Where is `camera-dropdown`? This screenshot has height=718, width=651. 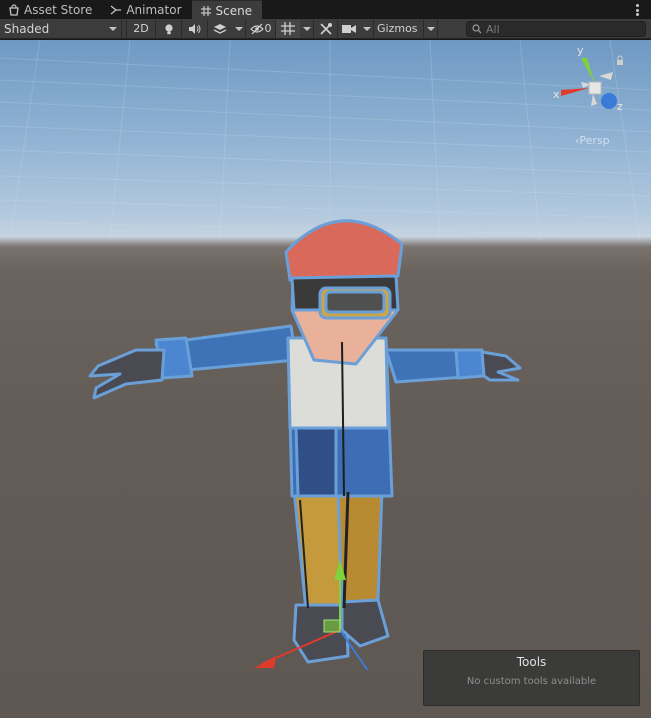
camera-dropdown is located at coordinates (367, 28).